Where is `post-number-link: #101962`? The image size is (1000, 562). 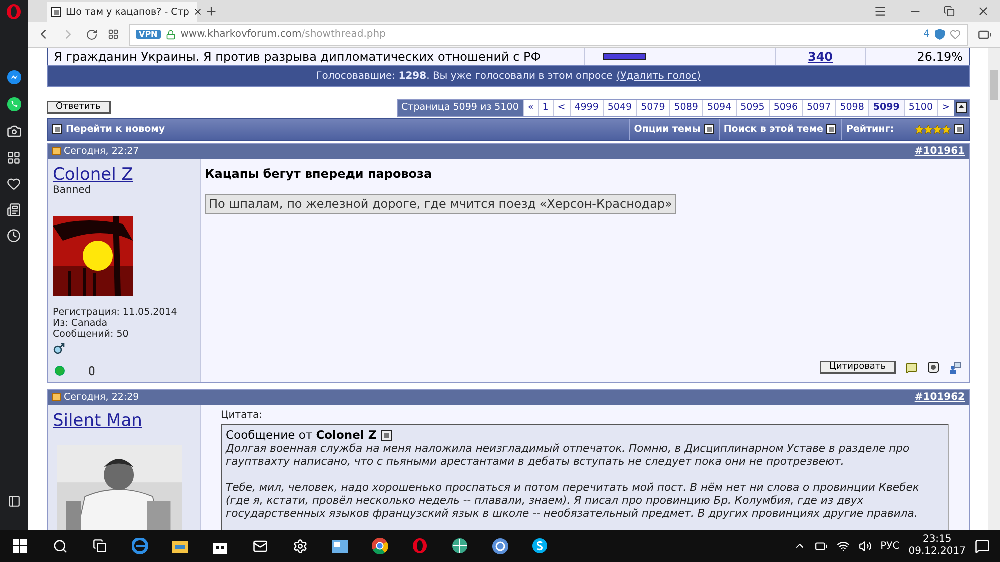
post-number-link: #101962 is located at coordinates (939, 397).